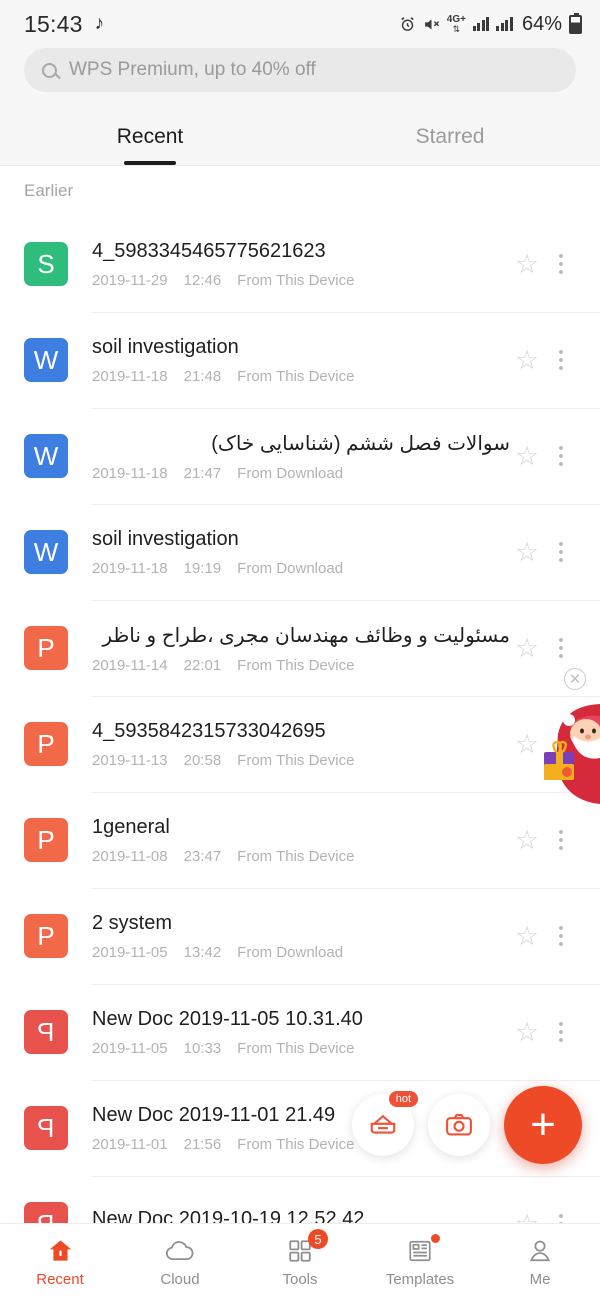 Image resolution: width=600 pixels, height=1300 pixels. I want to click on tab-recent: Recent, so click(150, 136).